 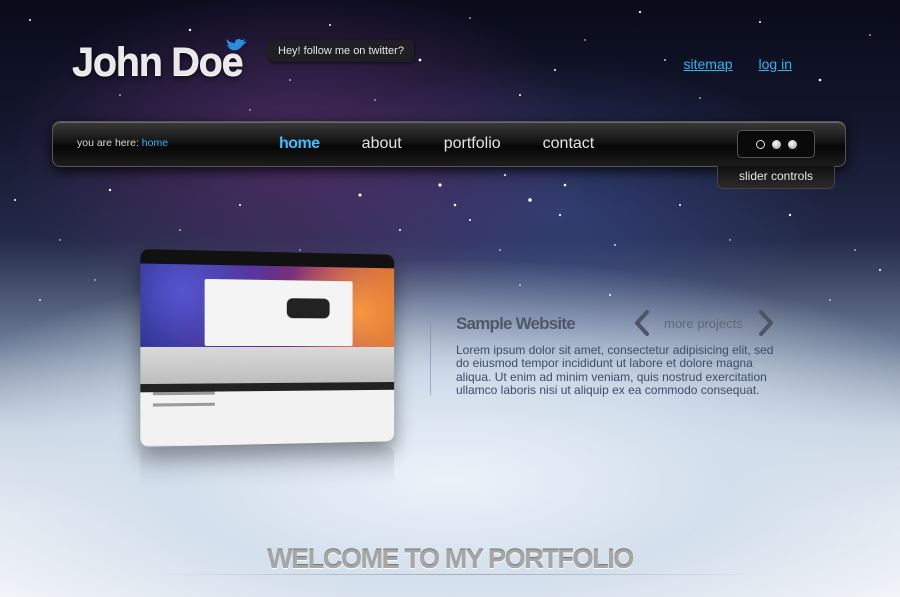 What do you see at coordinates (308, 308) in the screenshot?
I see `mockup-speech-bubble` at bounding box center [308, 308].